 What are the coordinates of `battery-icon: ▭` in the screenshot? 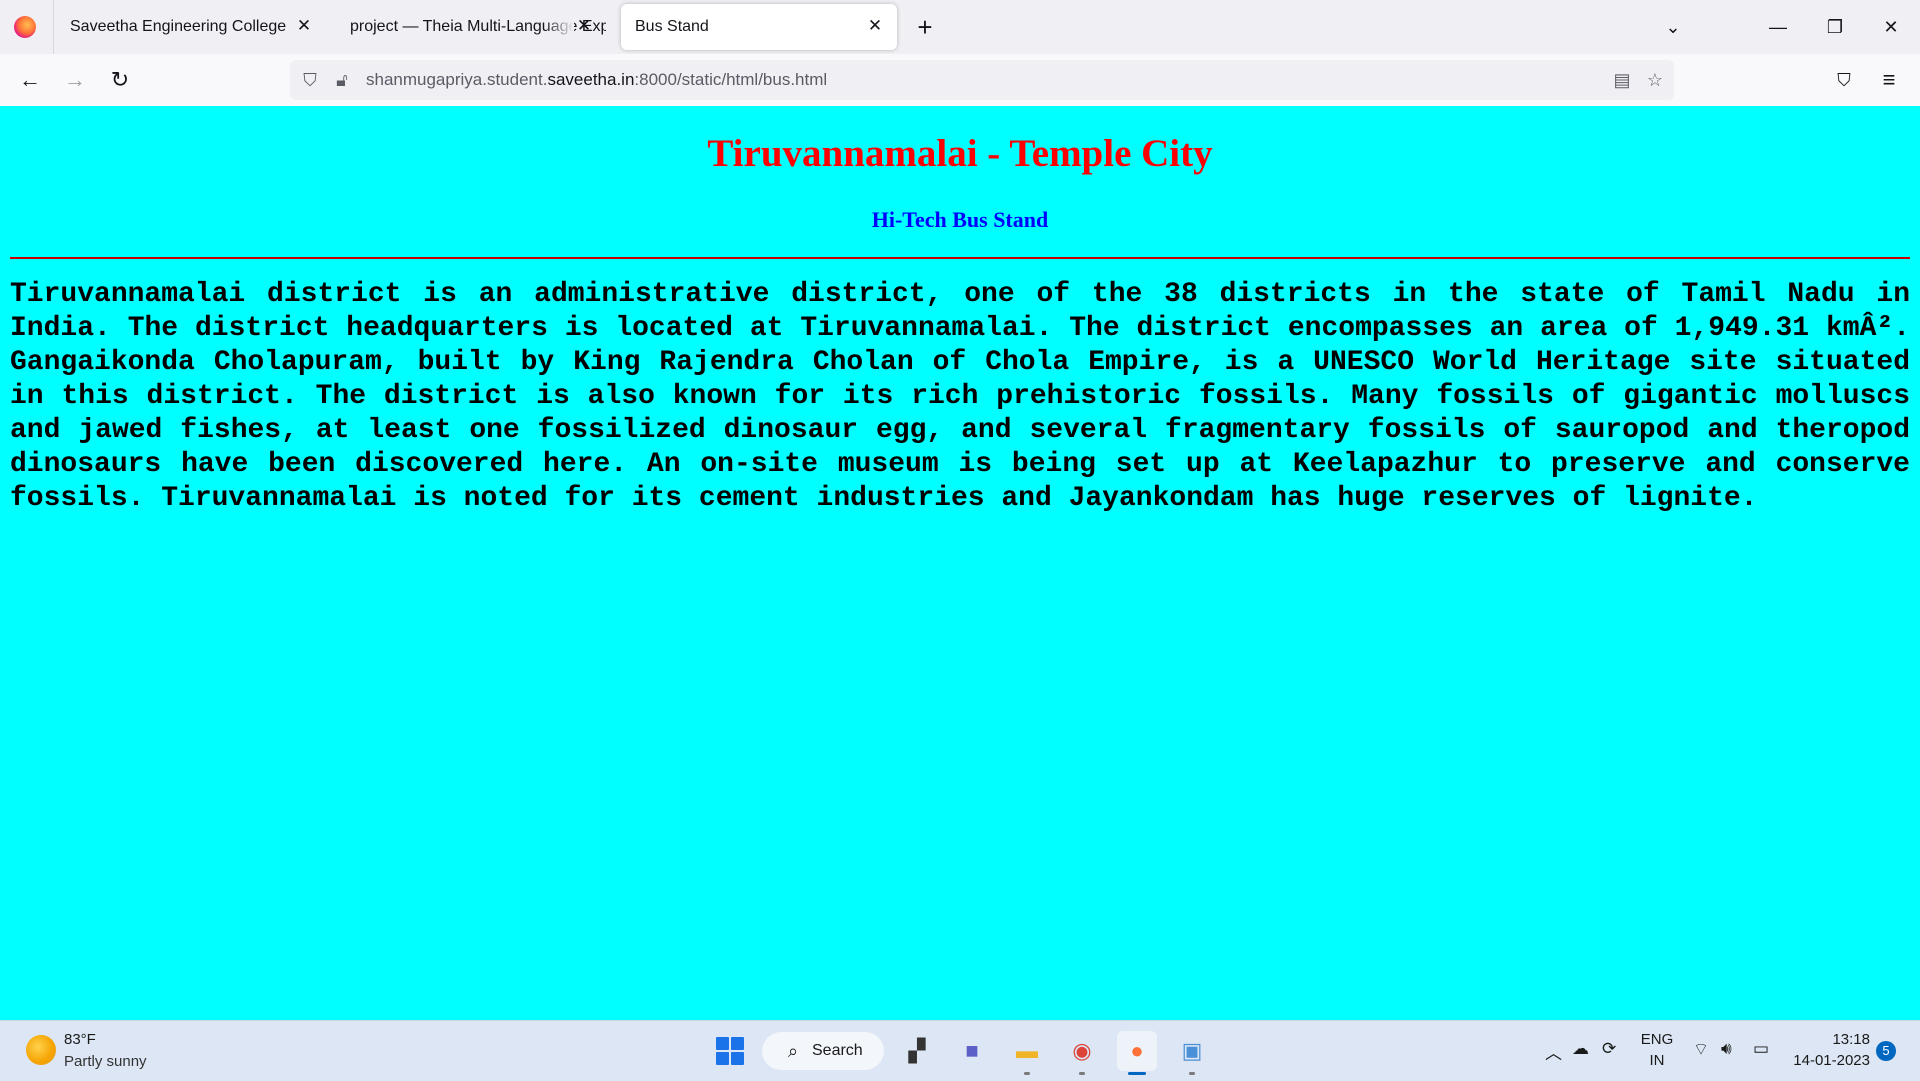 It's located at (1761, 1049).